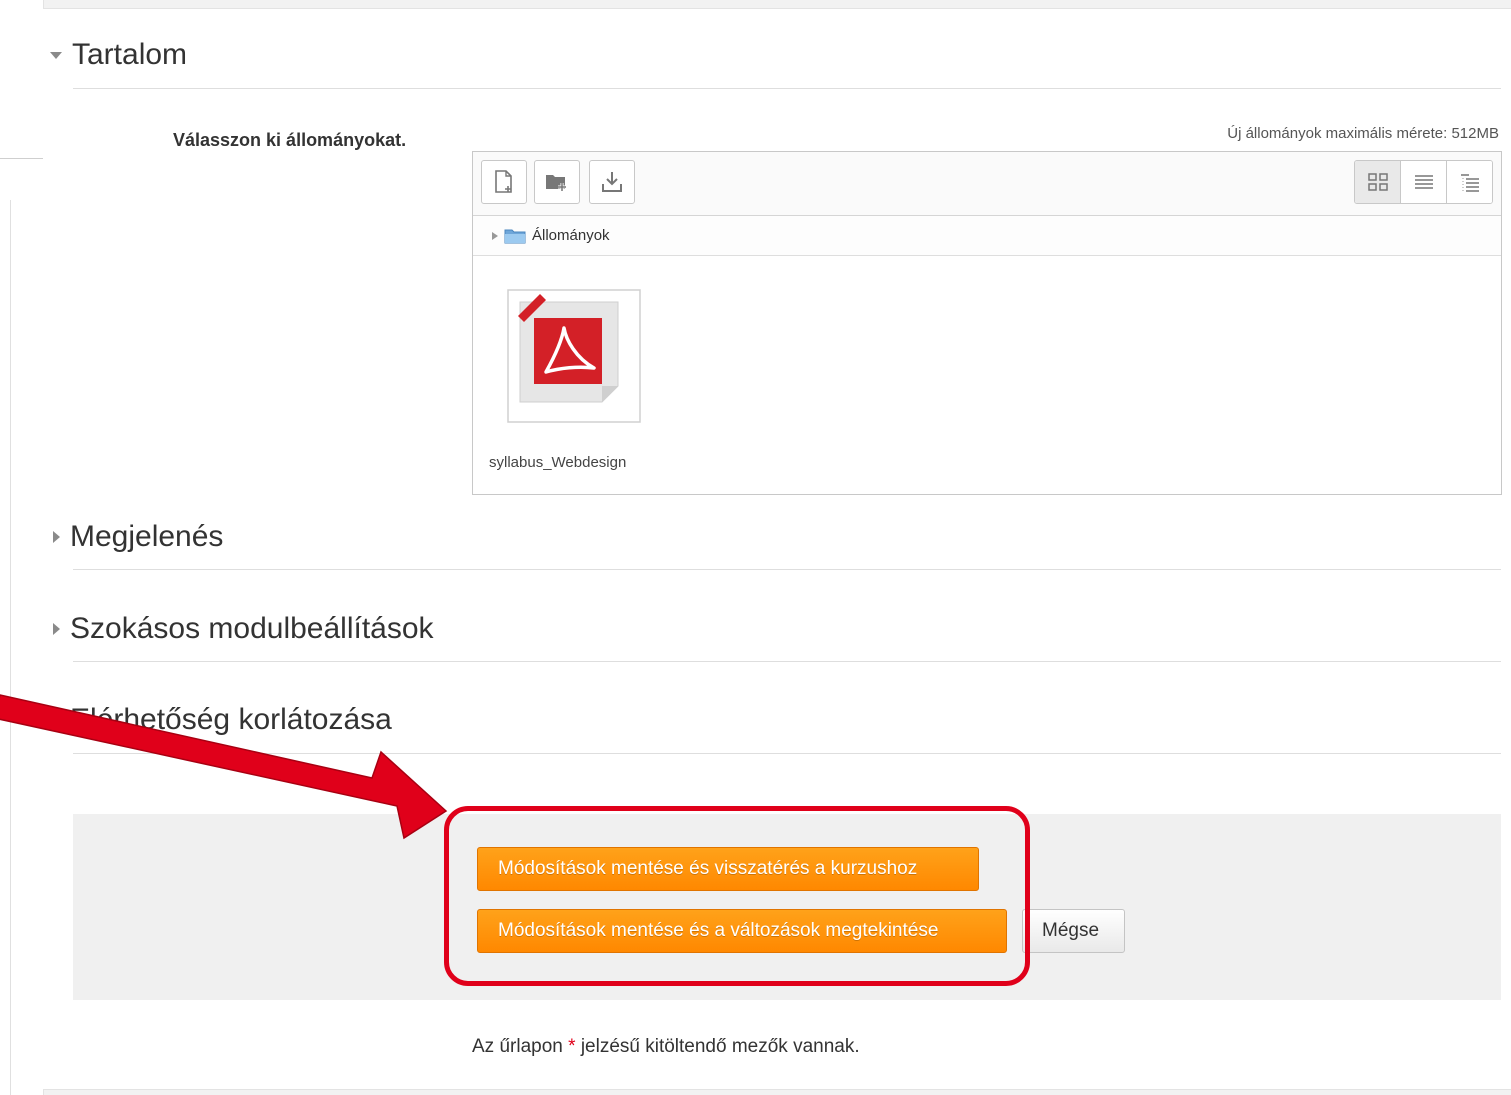 This screenshot has height=1095, width=1511. I want to click on left-sidebar-border, so click(10, 647).